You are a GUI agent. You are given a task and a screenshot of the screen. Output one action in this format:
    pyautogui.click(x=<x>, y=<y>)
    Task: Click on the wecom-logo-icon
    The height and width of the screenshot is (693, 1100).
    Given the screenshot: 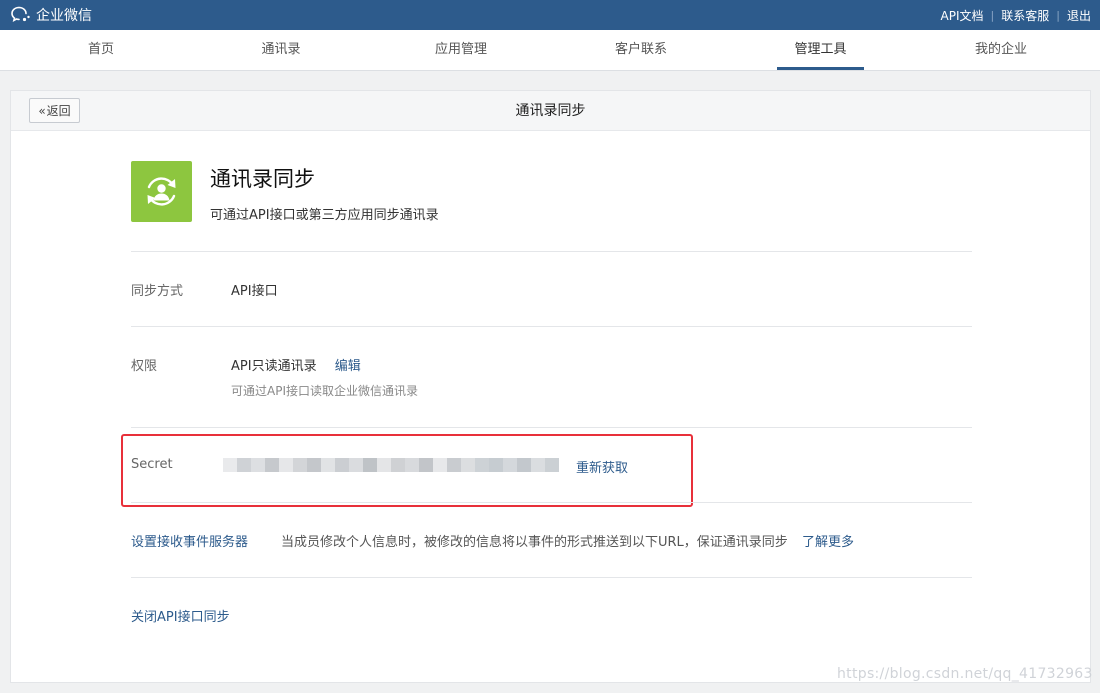 What is the action you would take?
    pyautogui.click(x=20, y=14)
    